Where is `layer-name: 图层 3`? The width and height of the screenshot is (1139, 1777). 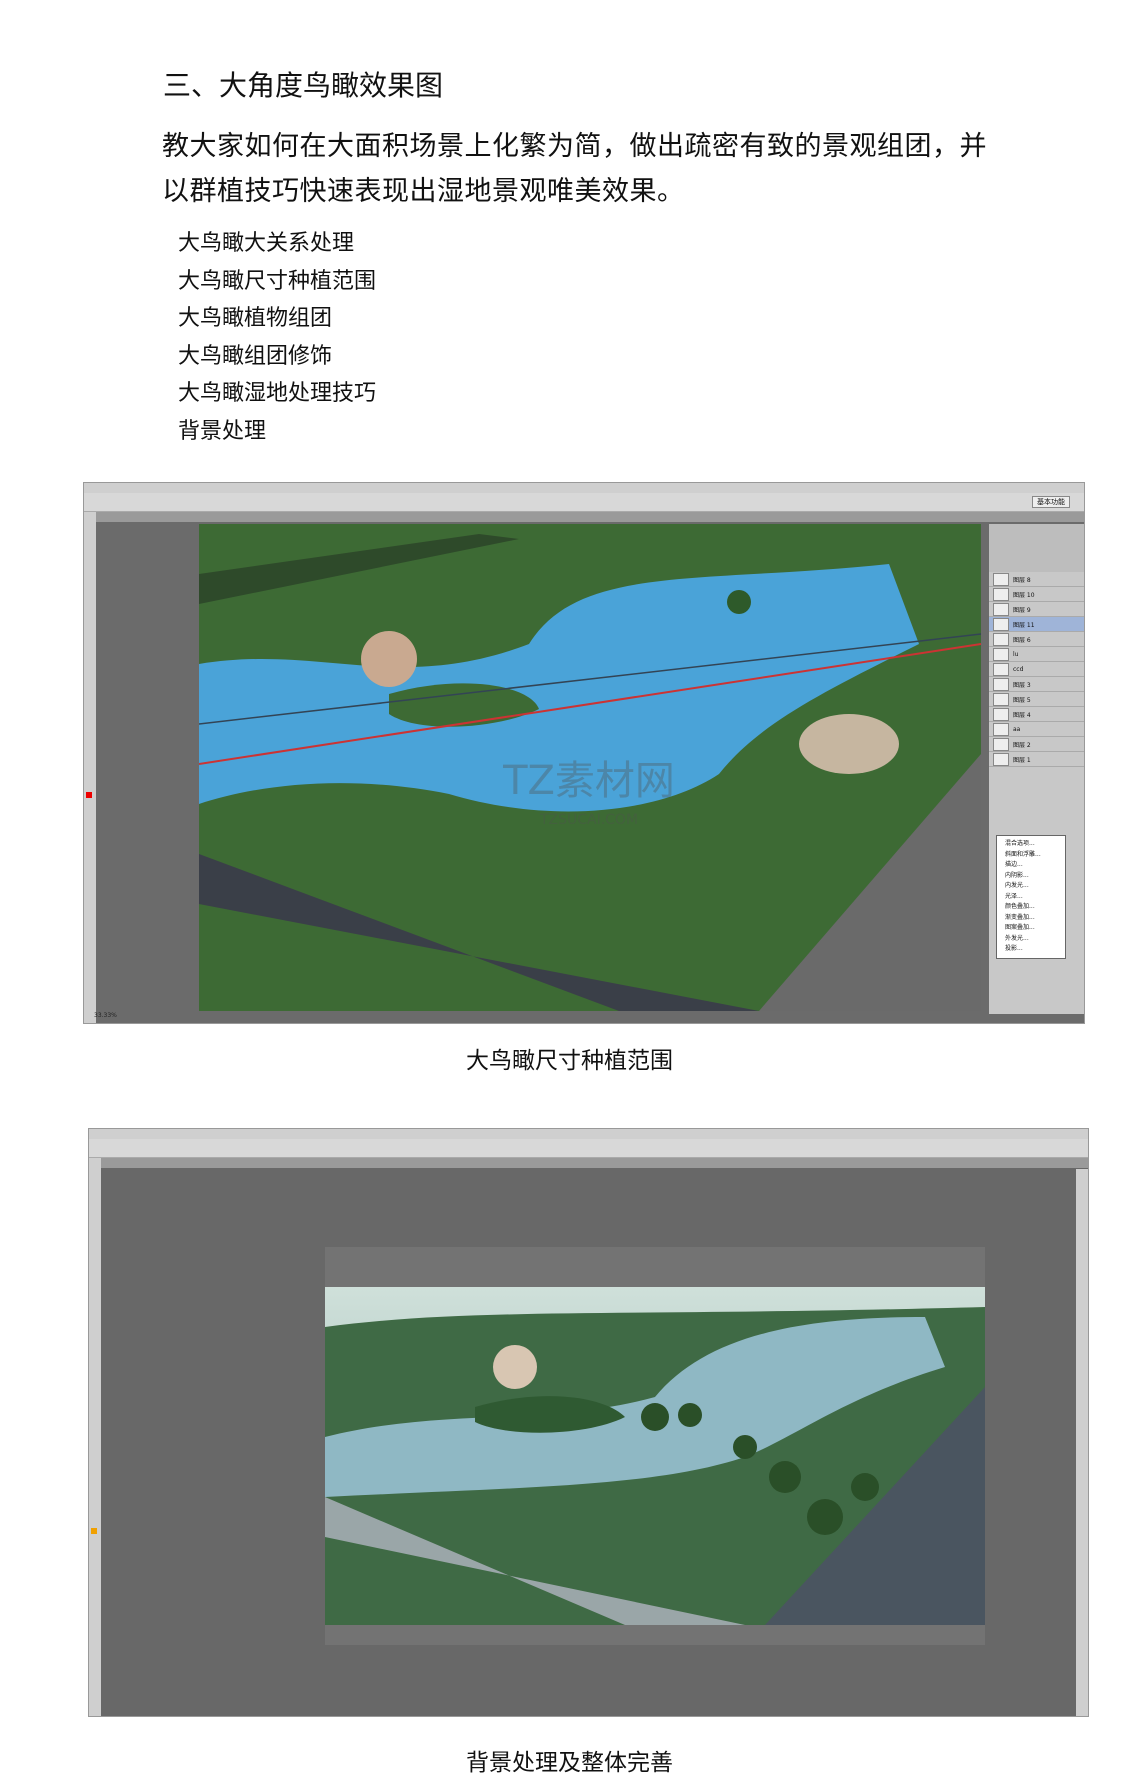
layer-name: 图层 3 is located at coordinates (1022, 685).